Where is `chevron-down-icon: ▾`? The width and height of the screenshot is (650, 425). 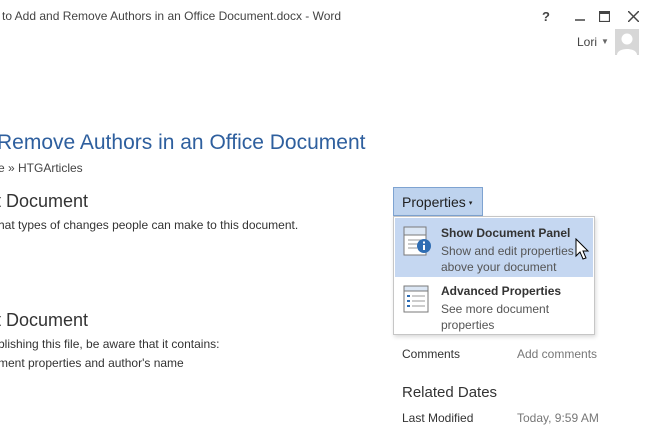 chevron-down-icon: ▾ is located at coordinates (470, 203).